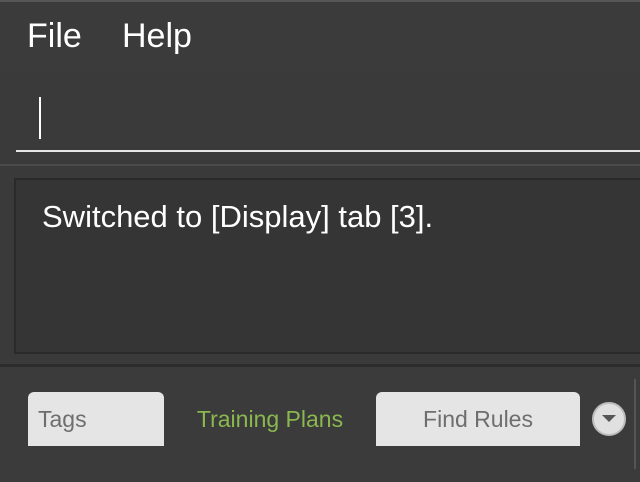  Describe the element at coordinates (320, 165) in the screenshot. I see `section-divider` at that location.